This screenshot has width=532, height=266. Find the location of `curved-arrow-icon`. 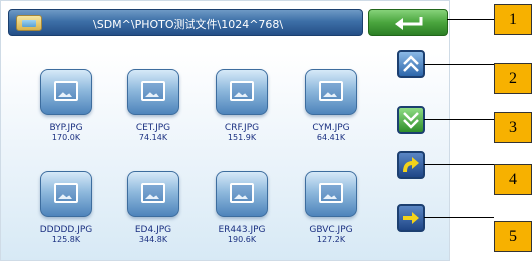

curved-arrow-icon is located at coordinates (411, 165).